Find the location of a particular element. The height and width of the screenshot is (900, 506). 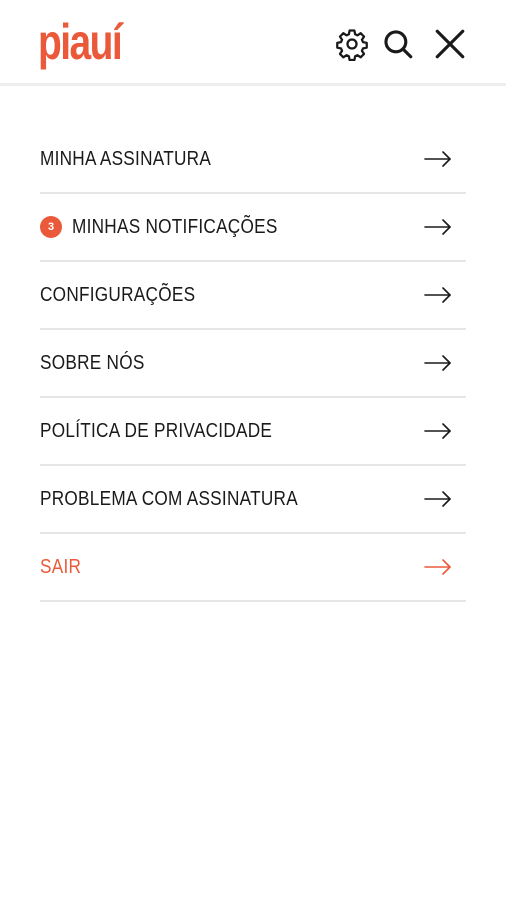

menu-item-label: SAIR is located at coordinates (61, 566).